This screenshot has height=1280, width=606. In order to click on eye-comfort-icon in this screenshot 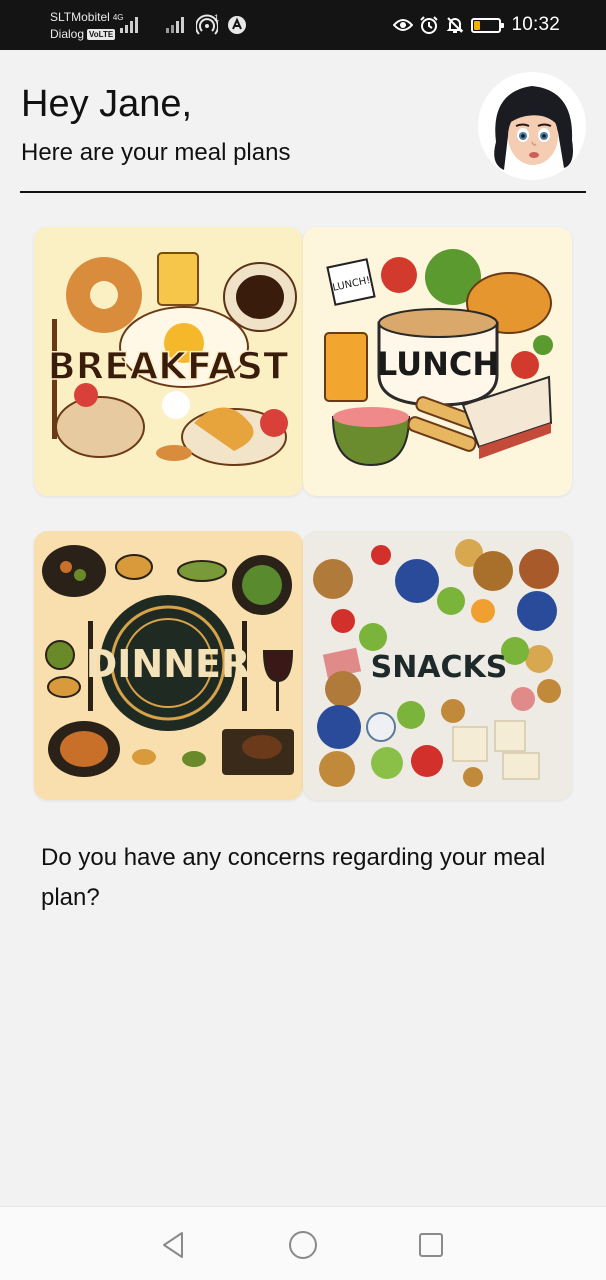, I will do `click(403, 25)`.